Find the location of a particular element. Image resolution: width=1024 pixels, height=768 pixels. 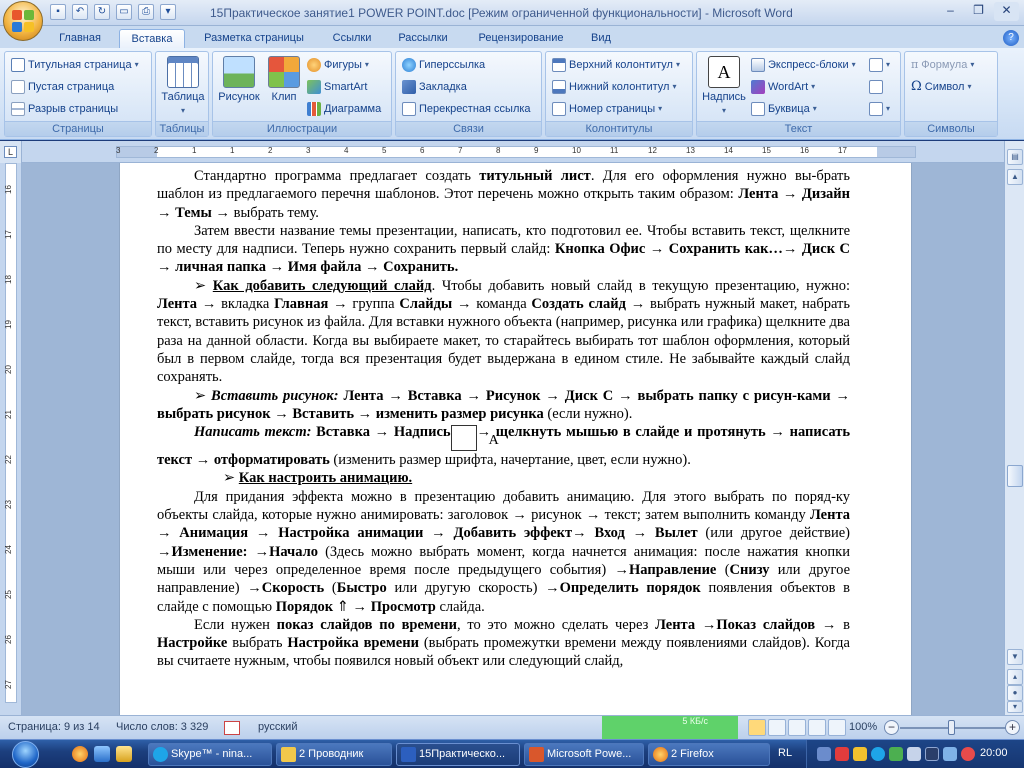

ruler-number: 10 is located at coordinates (576, 150).